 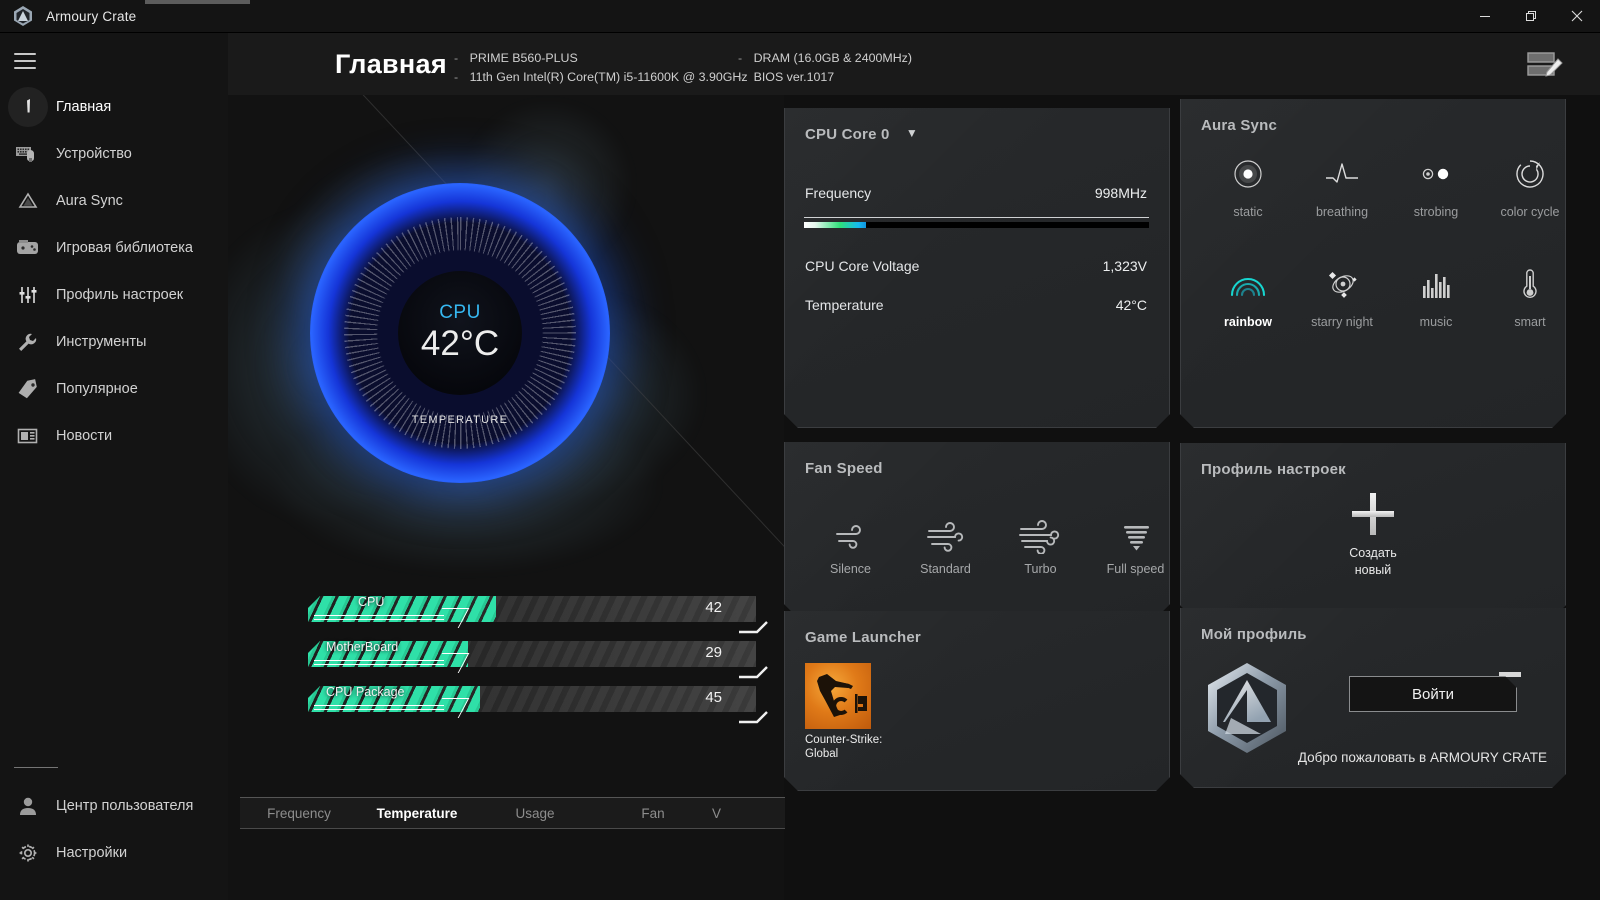 What do you see at coordinates (844, 468) in the screenshot?
I see `panel-title: Fan Speed` at bounding box center [844, 468].